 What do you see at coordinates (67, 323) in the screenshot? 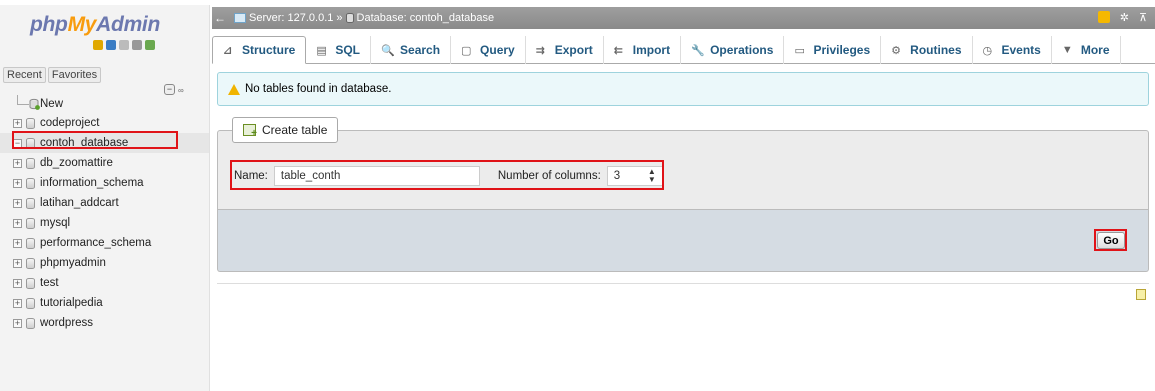
I see `tree-item-label: wordpress` at bounding box center [67, 323].